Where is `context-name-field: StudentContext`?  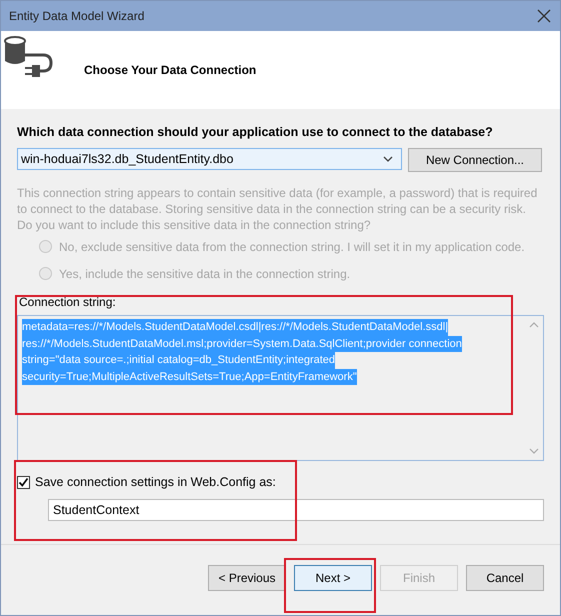 context-name-field: StudentContext is located at coordinates (296, 510).